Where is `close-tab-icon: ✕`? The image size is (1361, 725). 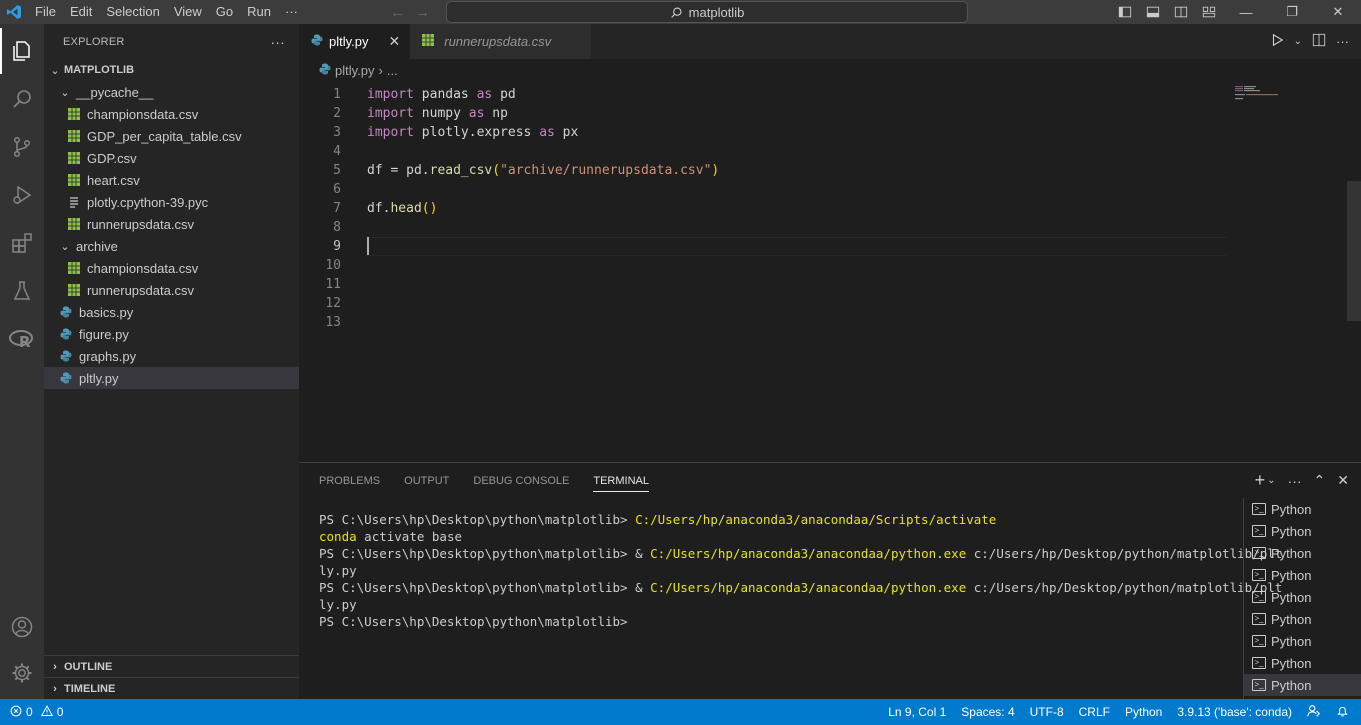
close-tab-icon: ✕ is located at coordinates (395, 41).